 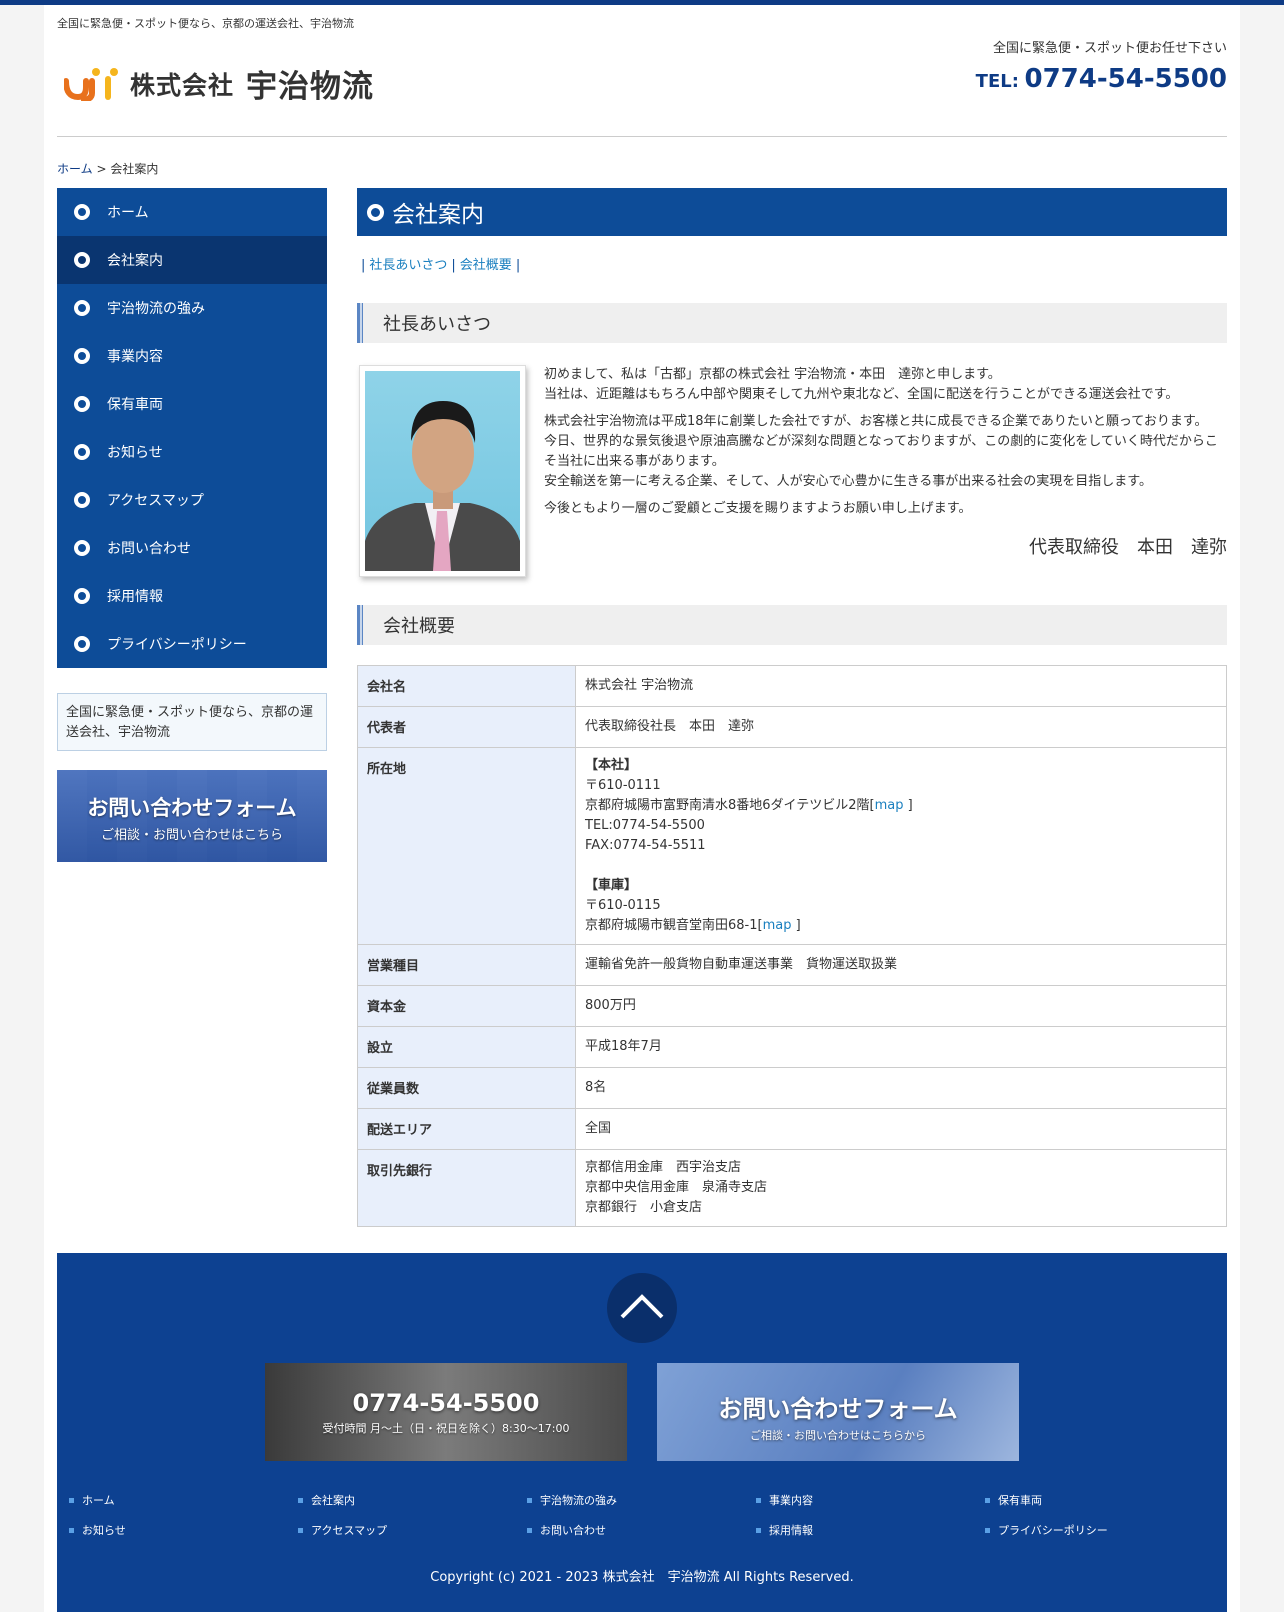 What do you see at coordinates (135, 357) in the screenshot?
I see `sidebar-item-label: 事業内容` at bounding box center [135, 357].